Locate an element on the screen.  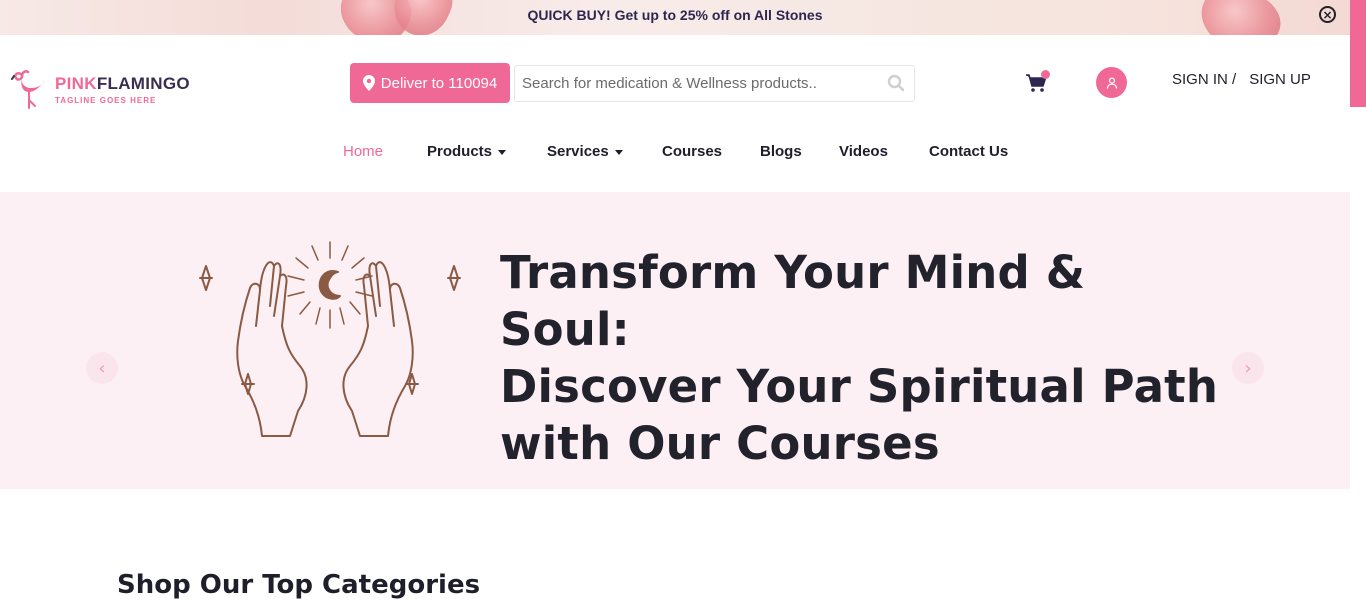
scrollbar is located at coordinates (1358, 300).